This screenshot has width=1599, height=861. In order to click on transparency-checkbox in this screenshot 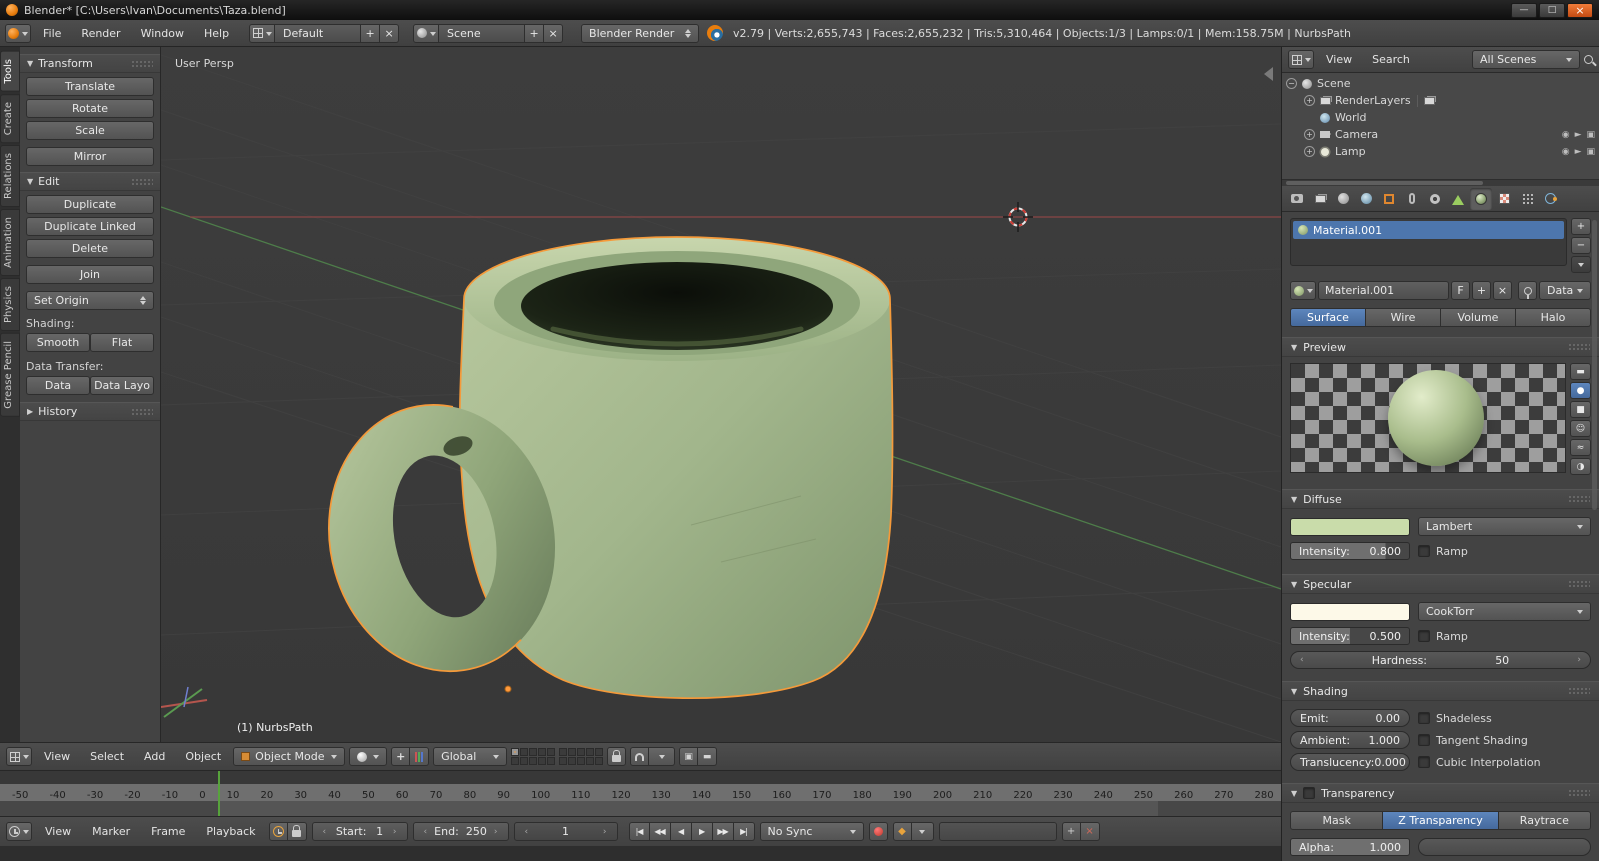, I will do `click(1309, 793)`.